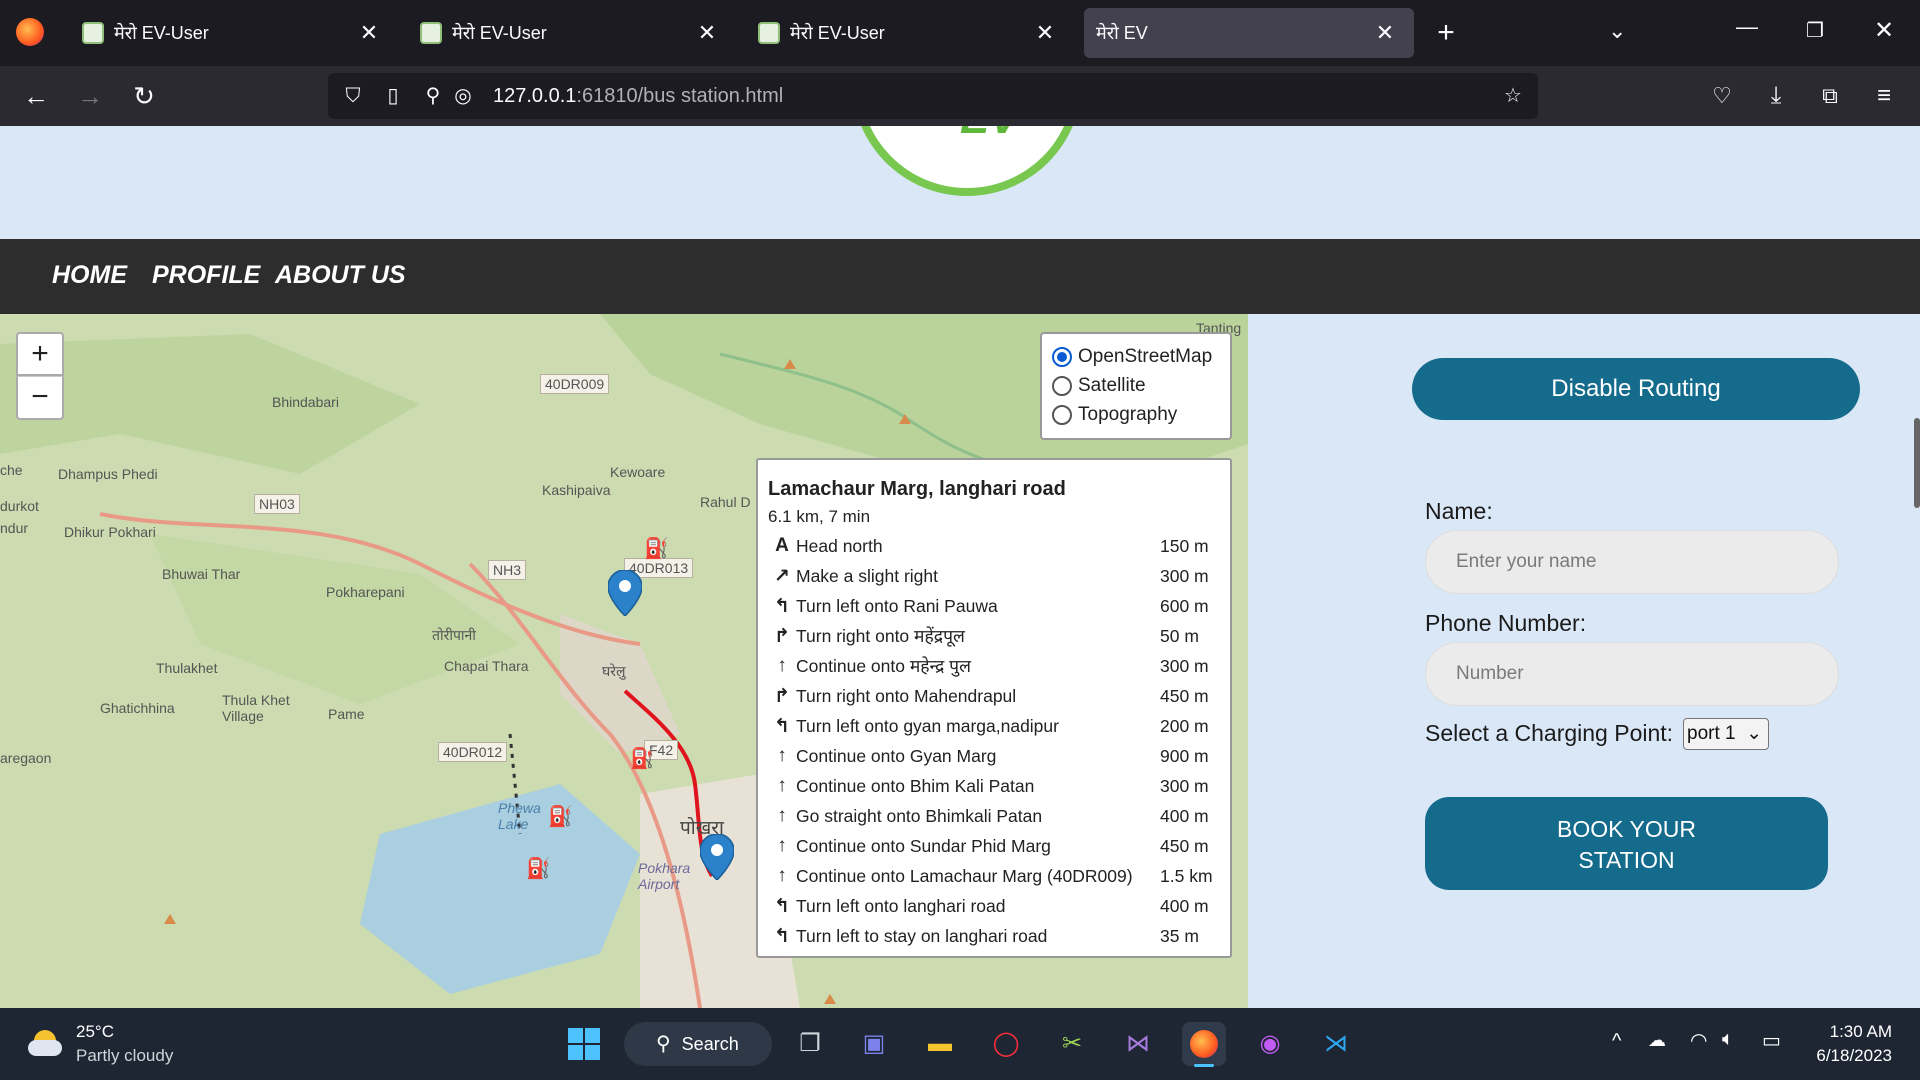 This screenshot has height=1080, width=1920. What do you see at coordinates (994, 636) in the screenshot?
I see `route-step: ↱ Turn right onto महेंद्रपूल 50 m` at bounding box center [994, 636].